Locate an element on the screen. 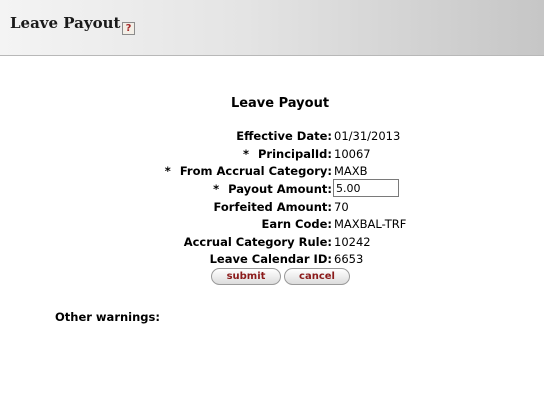 The height and width of the screenshot is (407, 544). cancel-button: cancel is located at coordinates (317, 276).